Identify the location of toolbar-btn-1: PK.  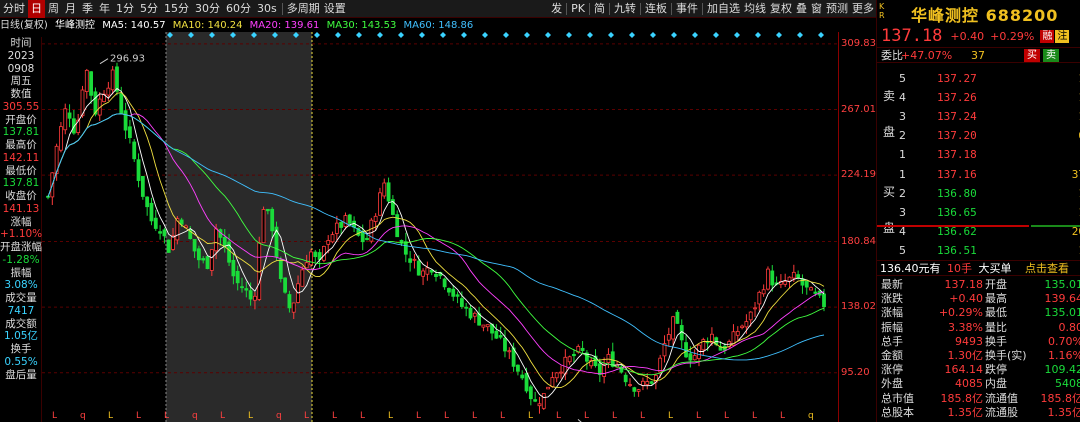
(578, 9).